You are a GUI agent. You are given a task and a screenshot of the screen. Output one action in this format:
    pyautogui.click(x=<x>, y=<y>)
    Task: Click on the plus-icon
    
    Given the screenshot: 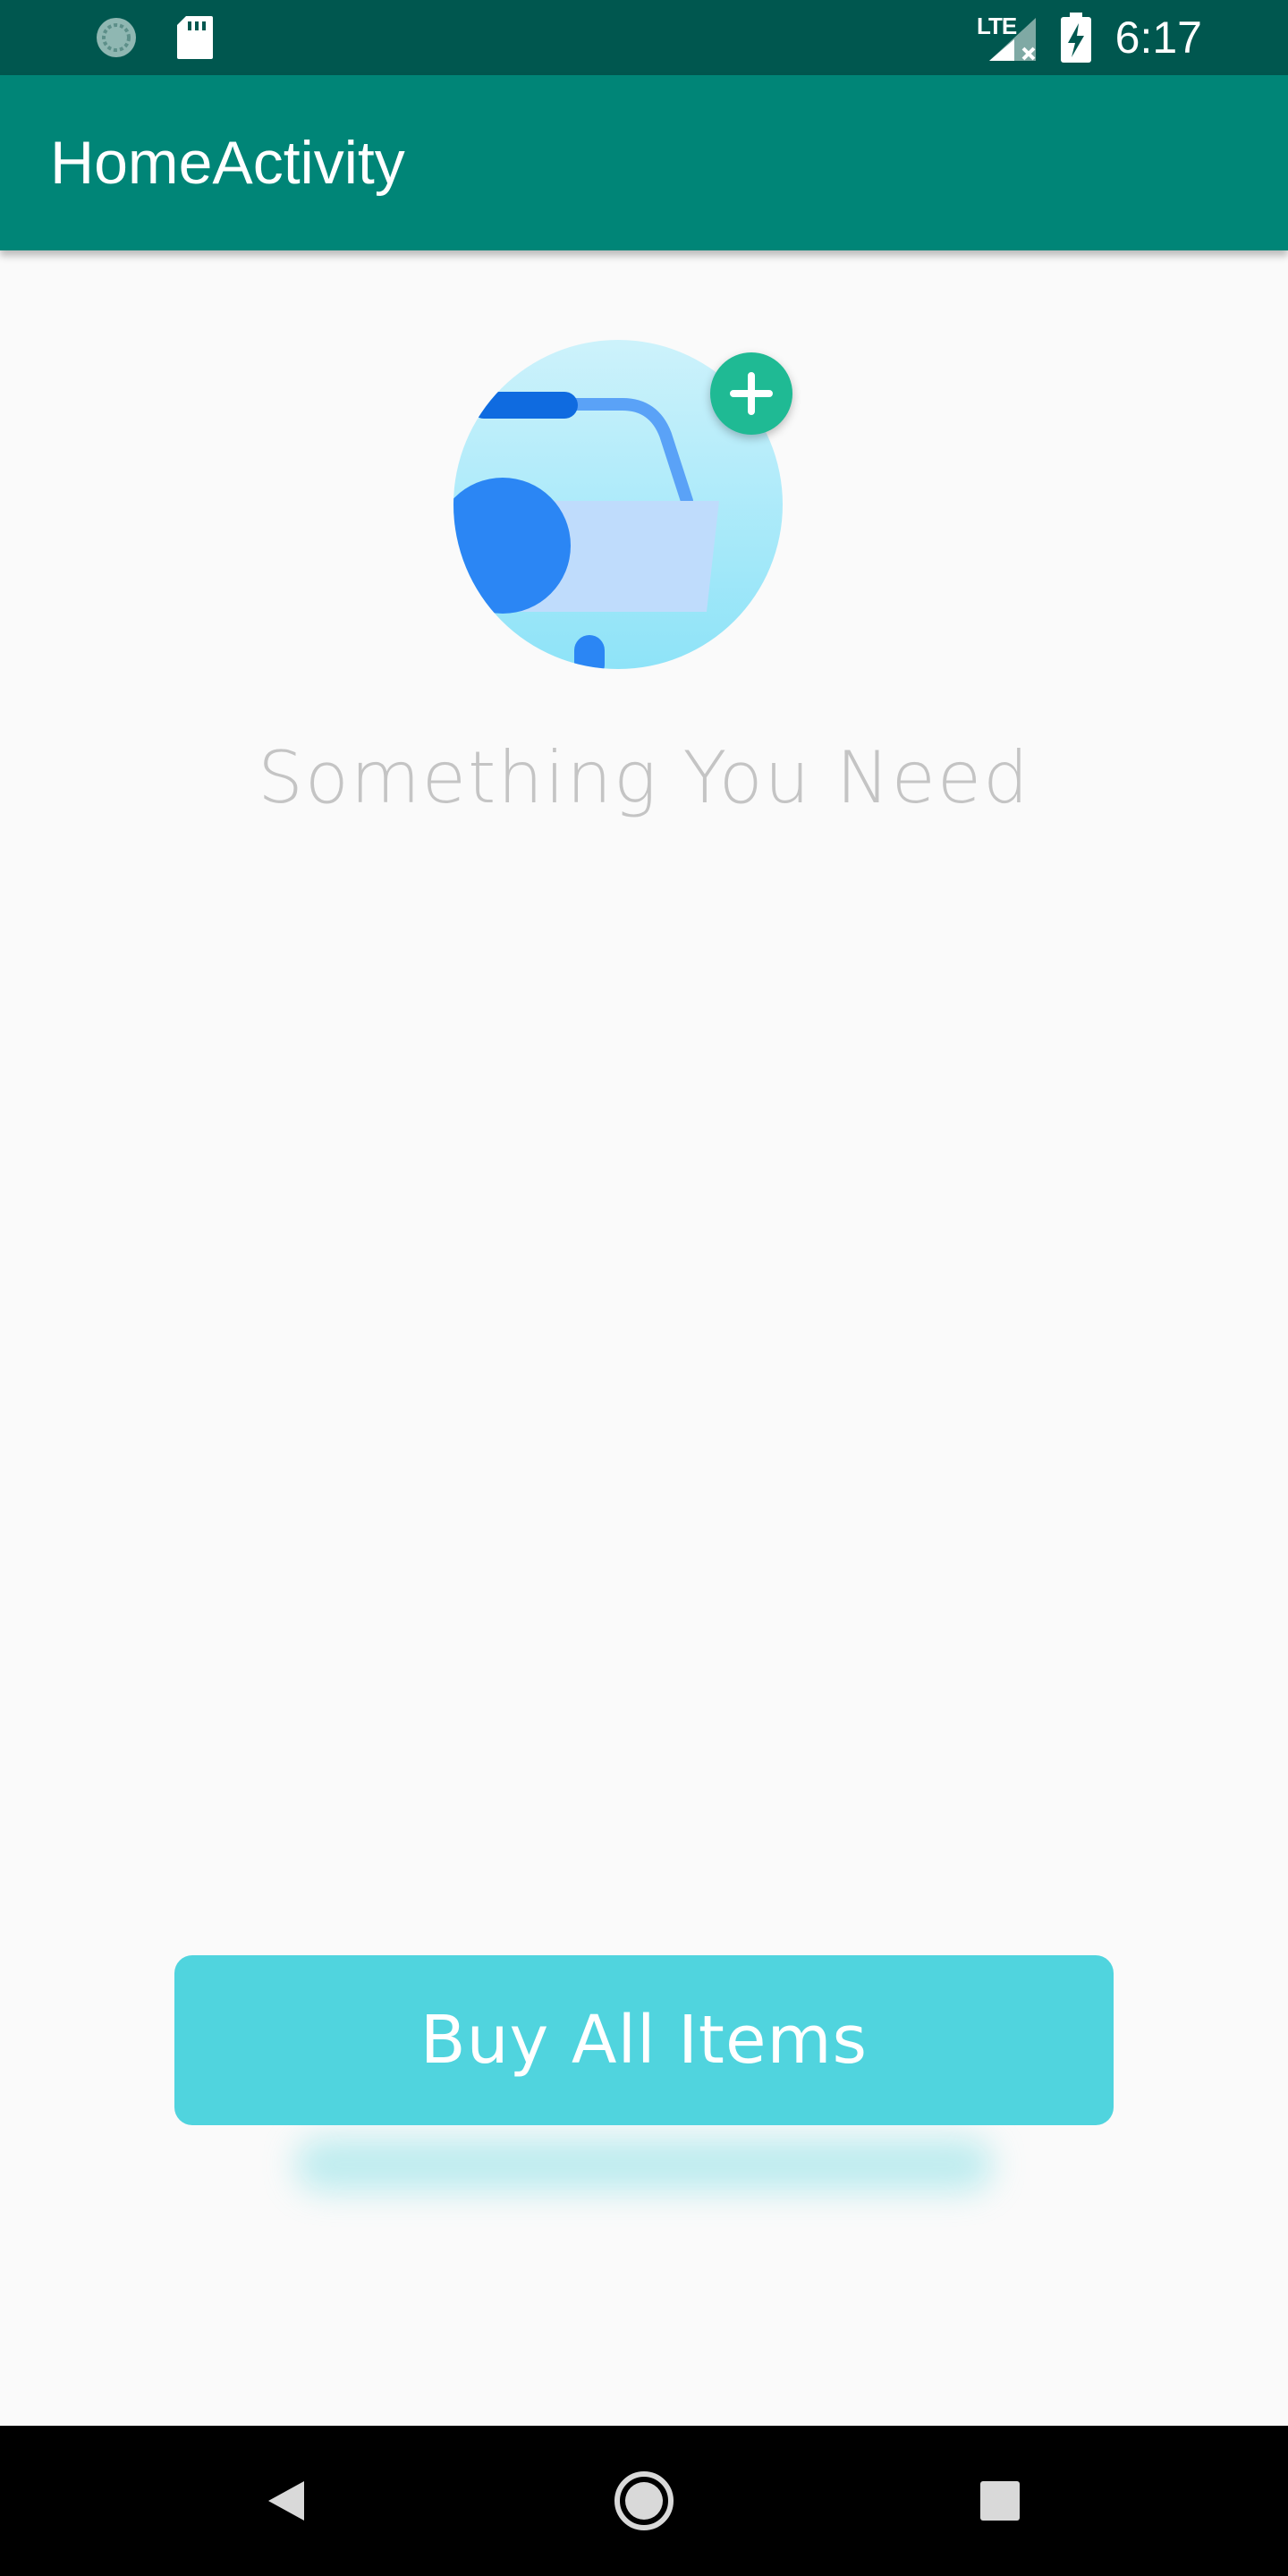 What is the action you would take?
    pyautogui.click(x=751, y=393)
    